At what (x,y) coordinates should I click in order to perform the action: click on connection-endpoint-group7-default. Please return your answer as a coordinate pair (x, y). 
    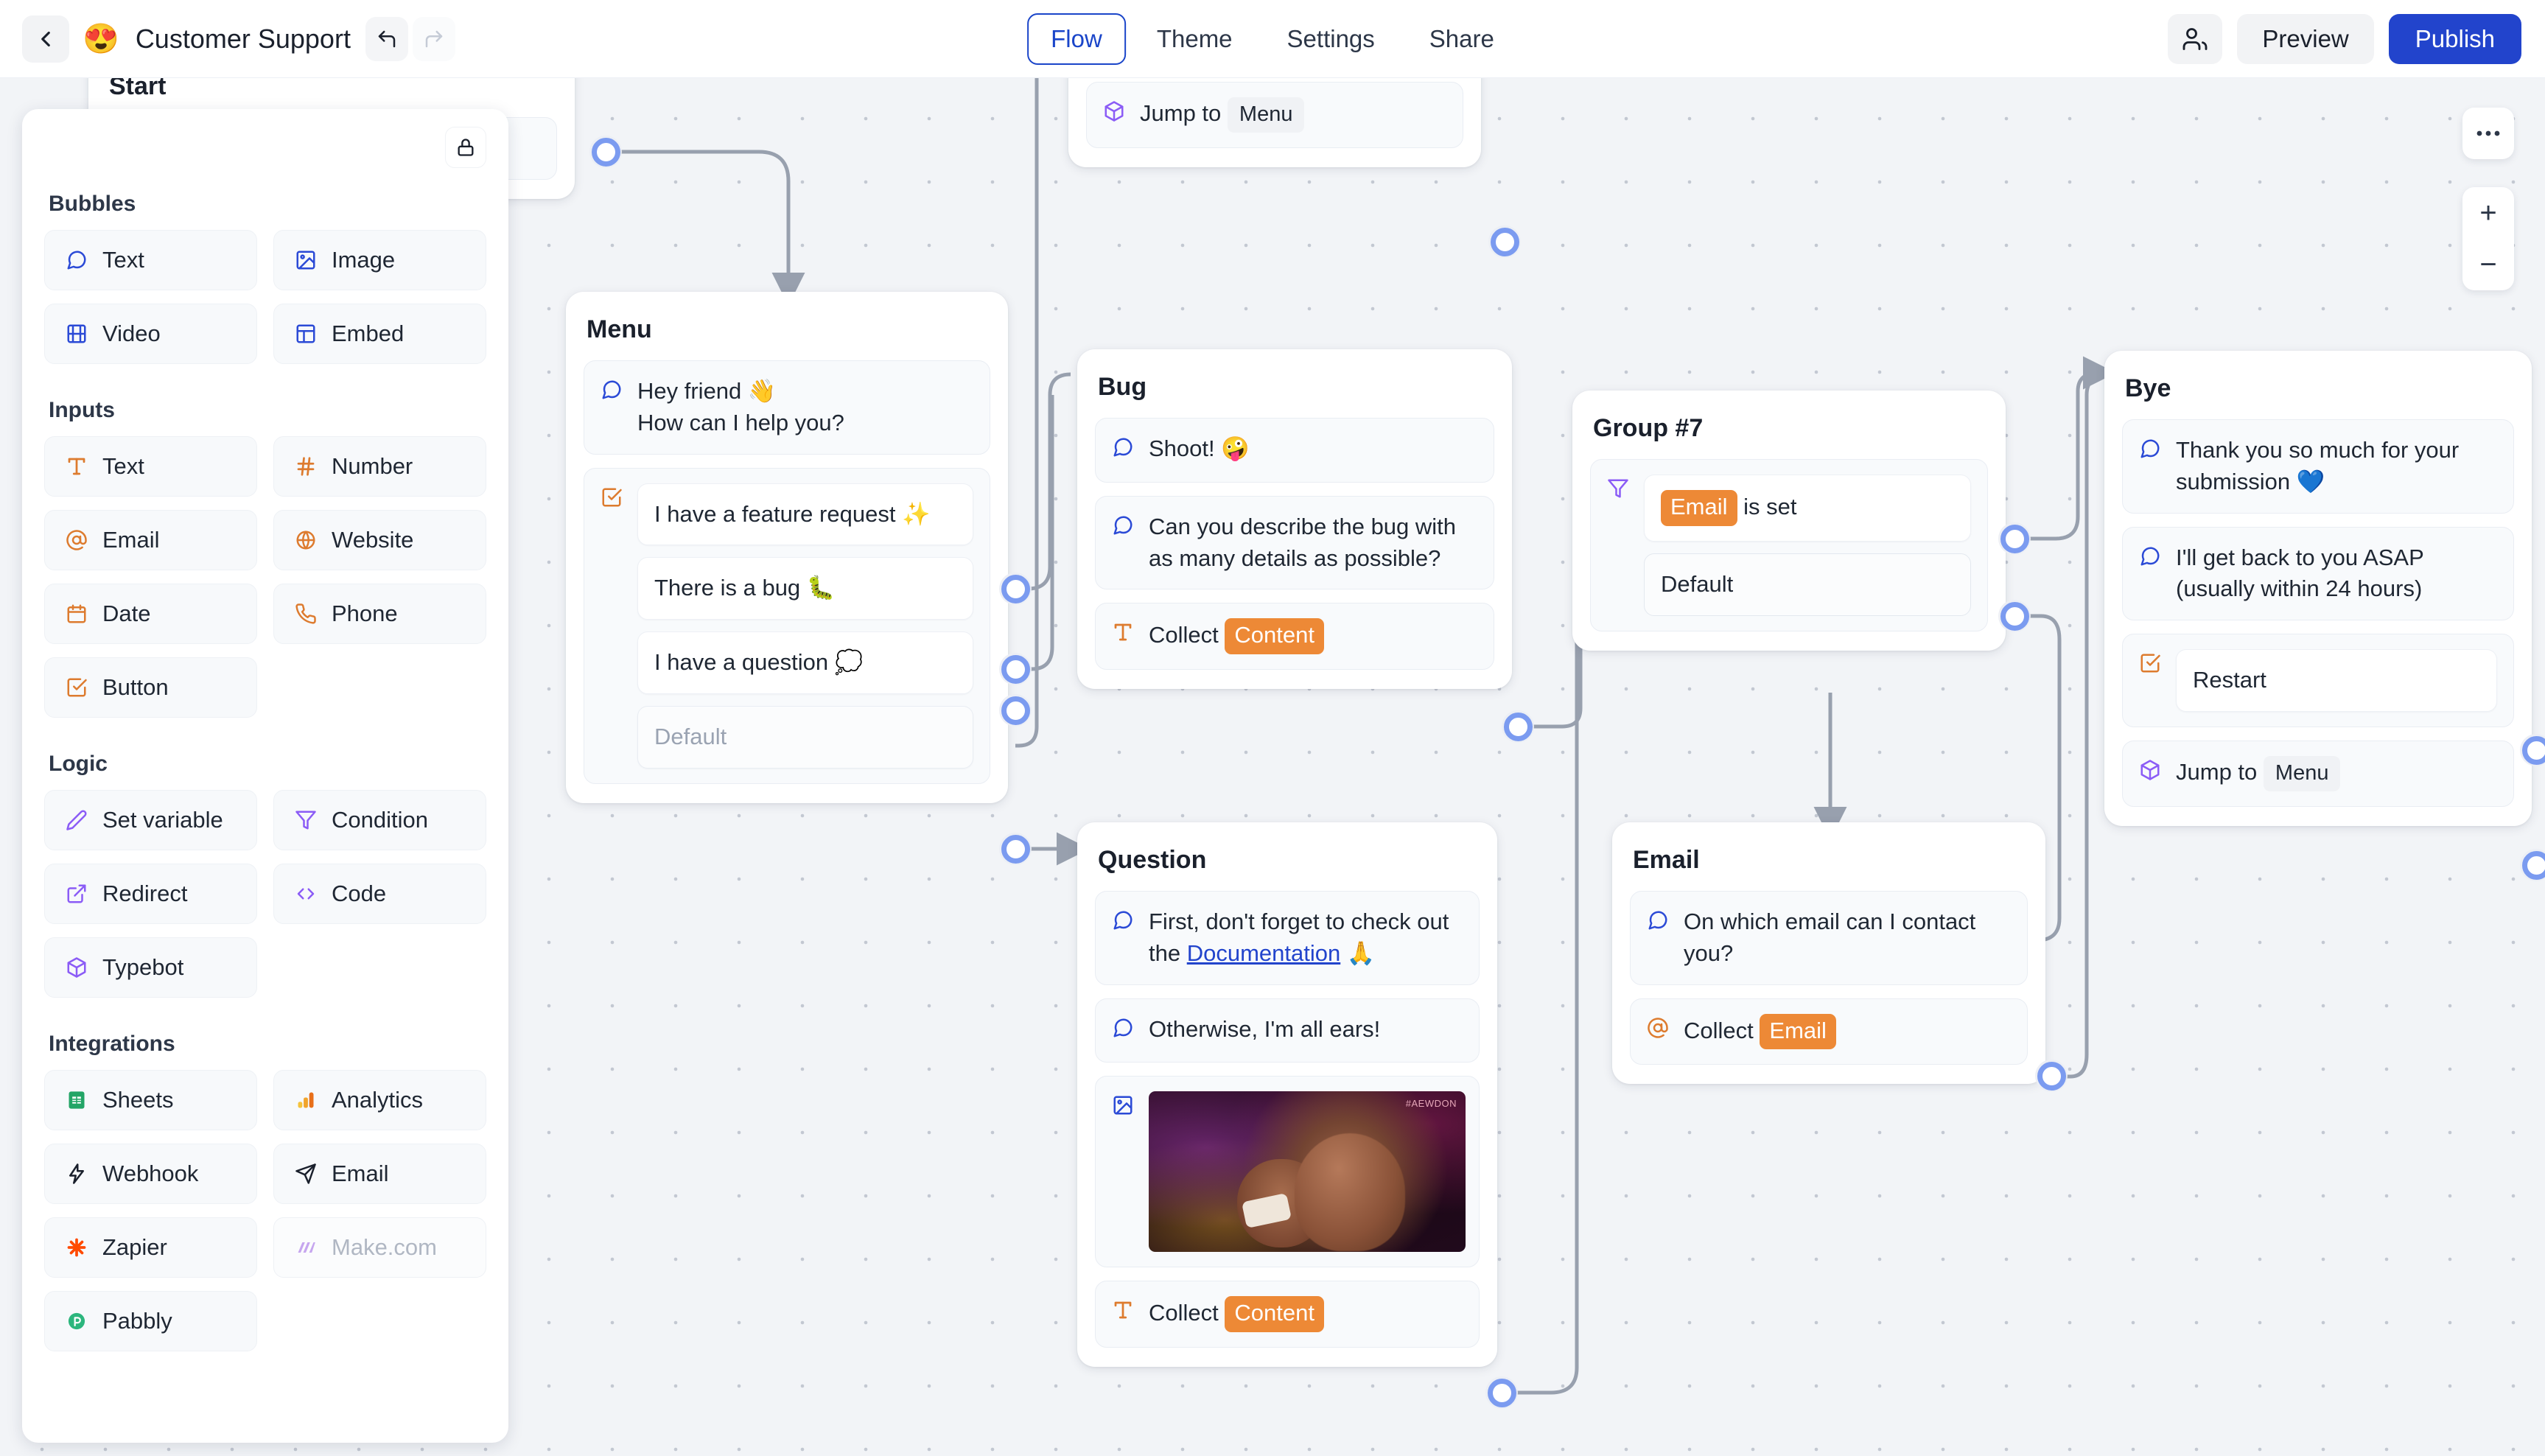
    Looking at the image, I should click on (2014, 616).